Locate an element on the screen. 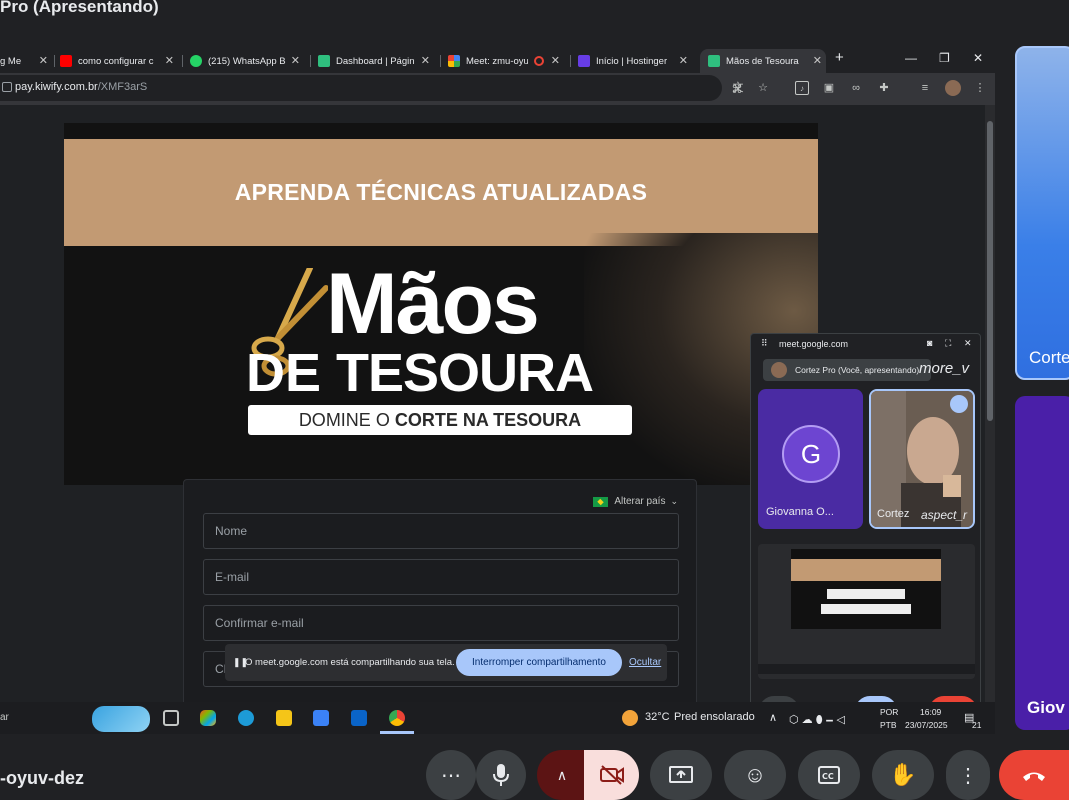 The image size is (1069, 800). meet-presenting-header: Pro (Apresentando) is located at coordinates (534, 13).